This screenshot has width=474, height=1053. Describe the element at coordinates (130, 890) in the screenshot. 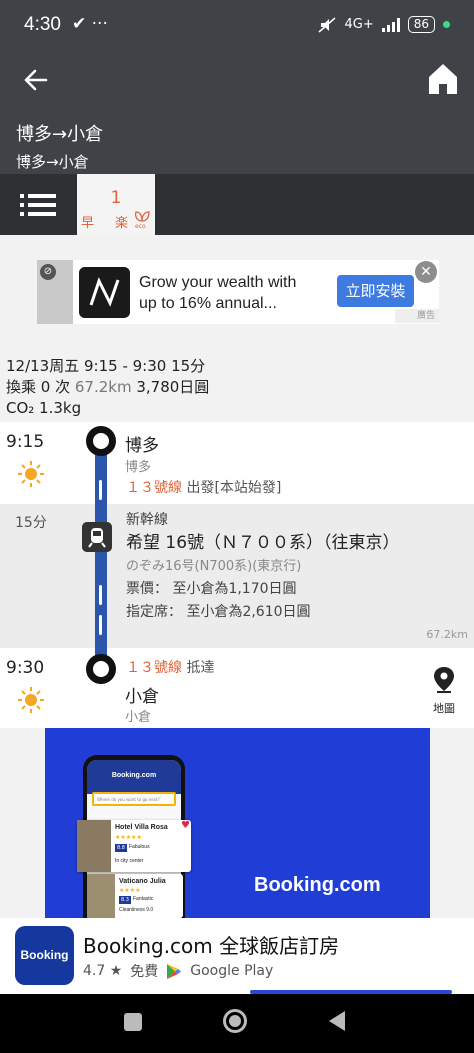

I see `hotel-stars-2: ★★★★` at that location.